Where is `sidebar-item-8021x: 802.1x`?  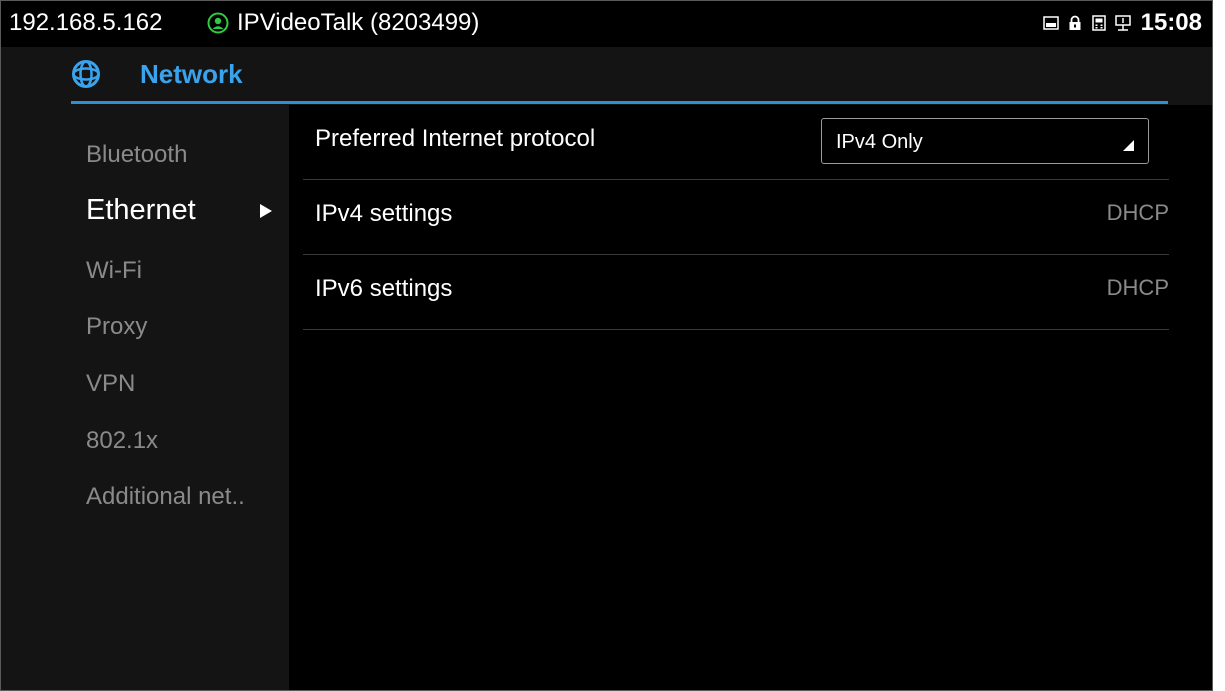
sidebar-item-8021x: 802.1x is located at coordinates (122, 441).